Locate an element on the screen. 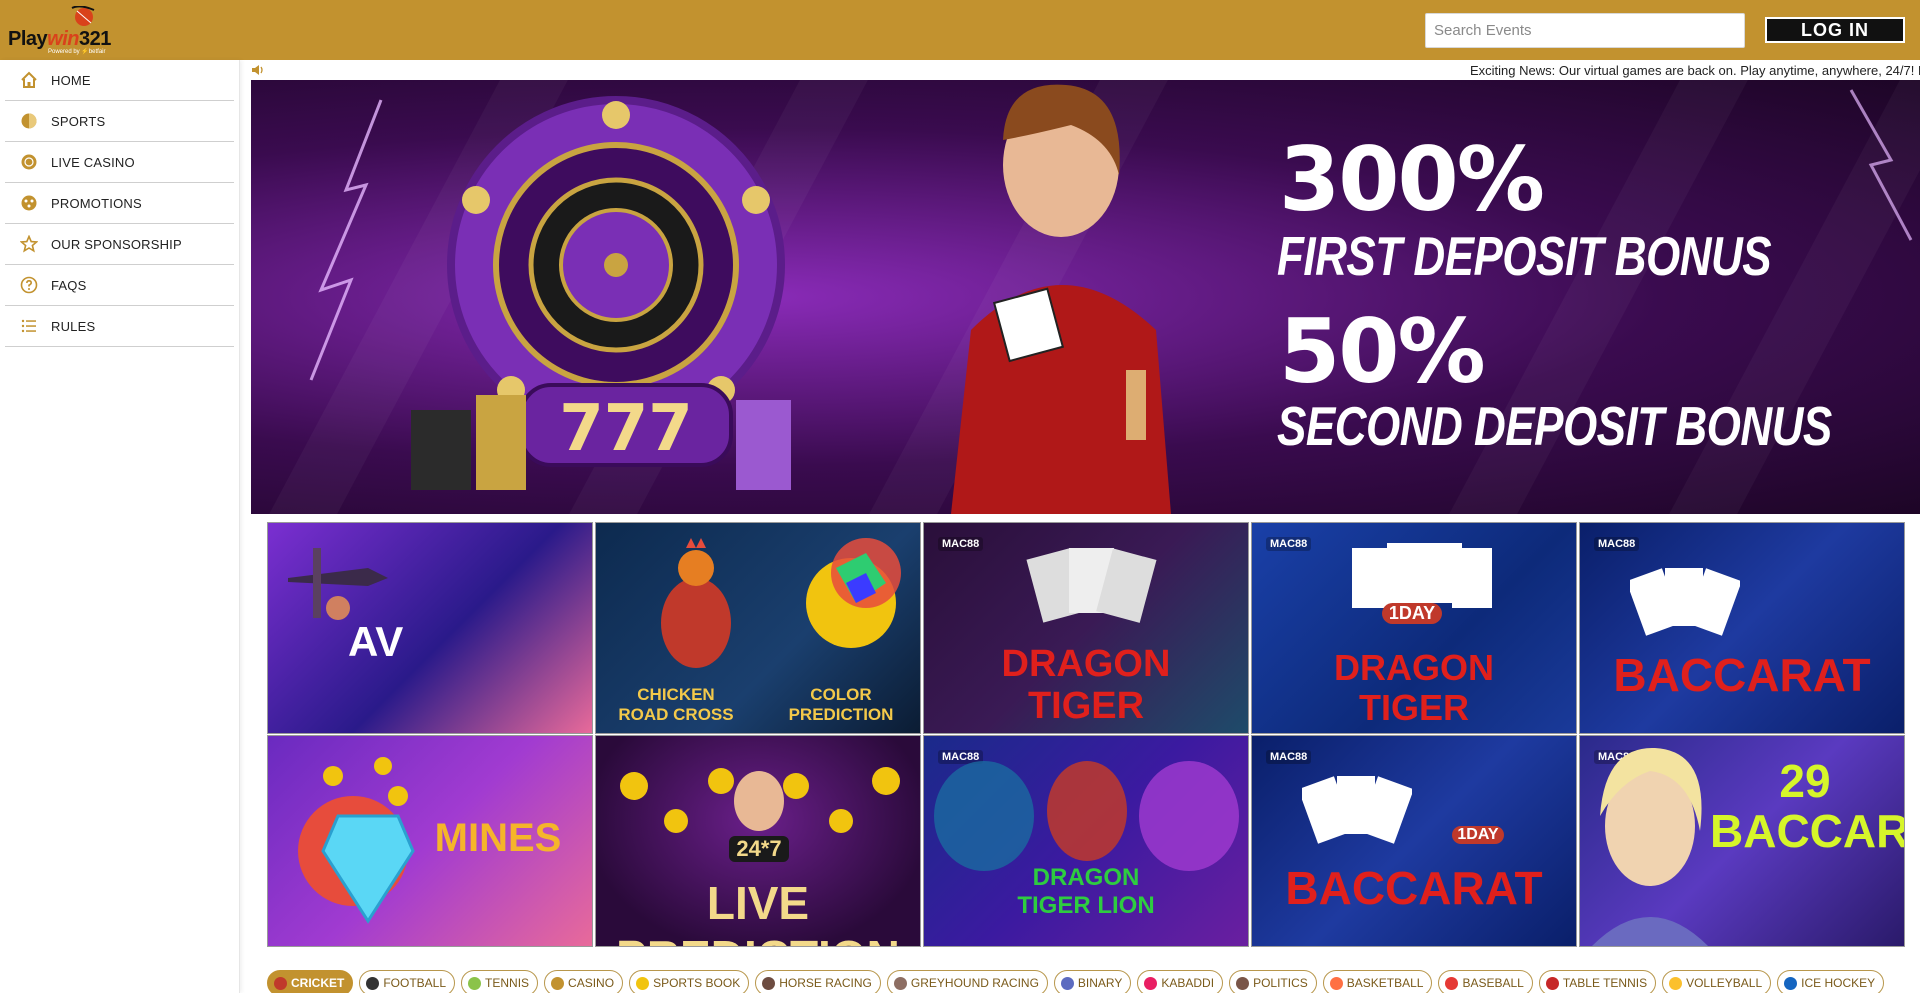 The width and height of the screenshot is (1920, 993). sports-icon is located at coordinates (29, 121).